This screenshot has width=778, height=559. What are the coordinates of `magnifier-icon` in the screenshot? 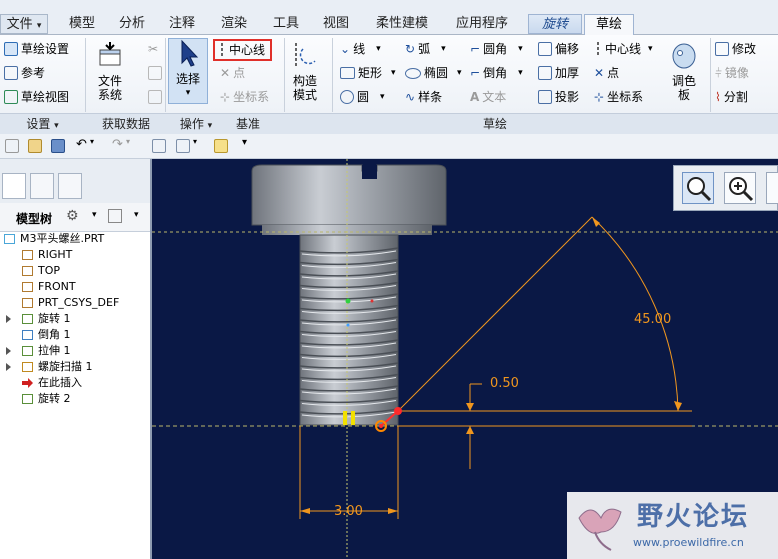 It's located at (699, 189).